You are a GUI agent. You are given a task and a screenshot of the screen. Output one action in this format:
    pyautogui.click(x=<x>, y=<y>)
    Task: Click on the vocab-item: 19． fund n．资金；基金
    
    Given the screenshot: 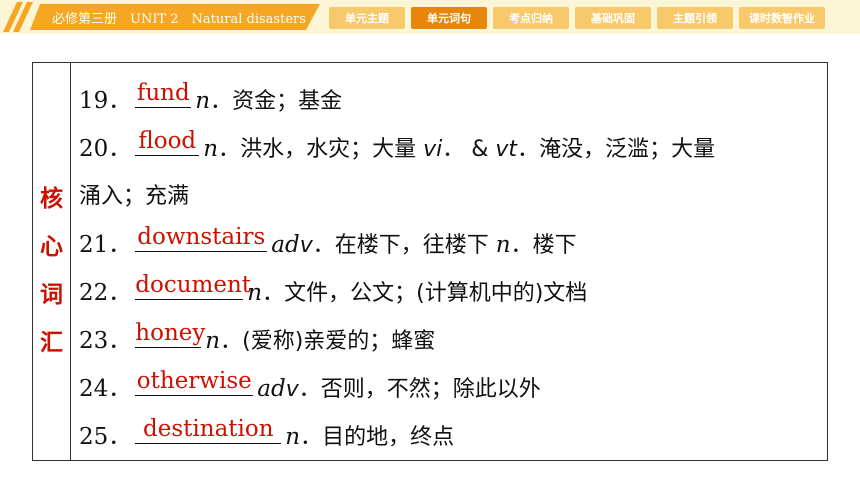 What is the action you would take?
    pyautogui.click(x=211, y=98)
    